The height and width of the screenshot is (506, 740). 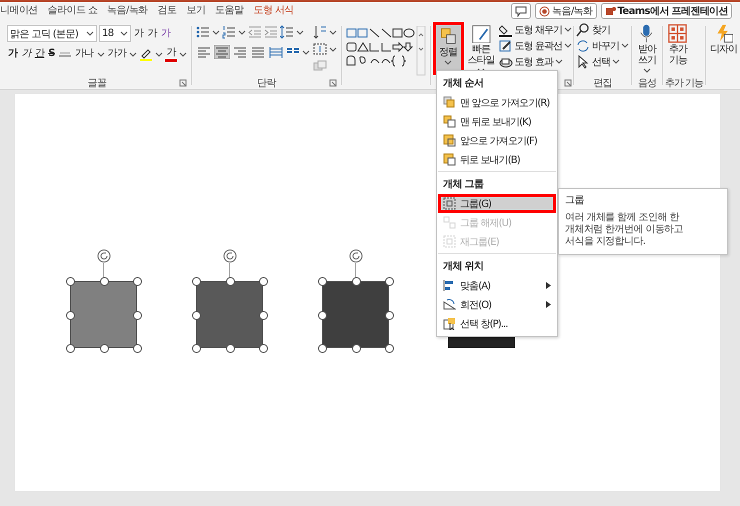 I want to click on character-spacing-button: 가나, so click(x=84, y=54).